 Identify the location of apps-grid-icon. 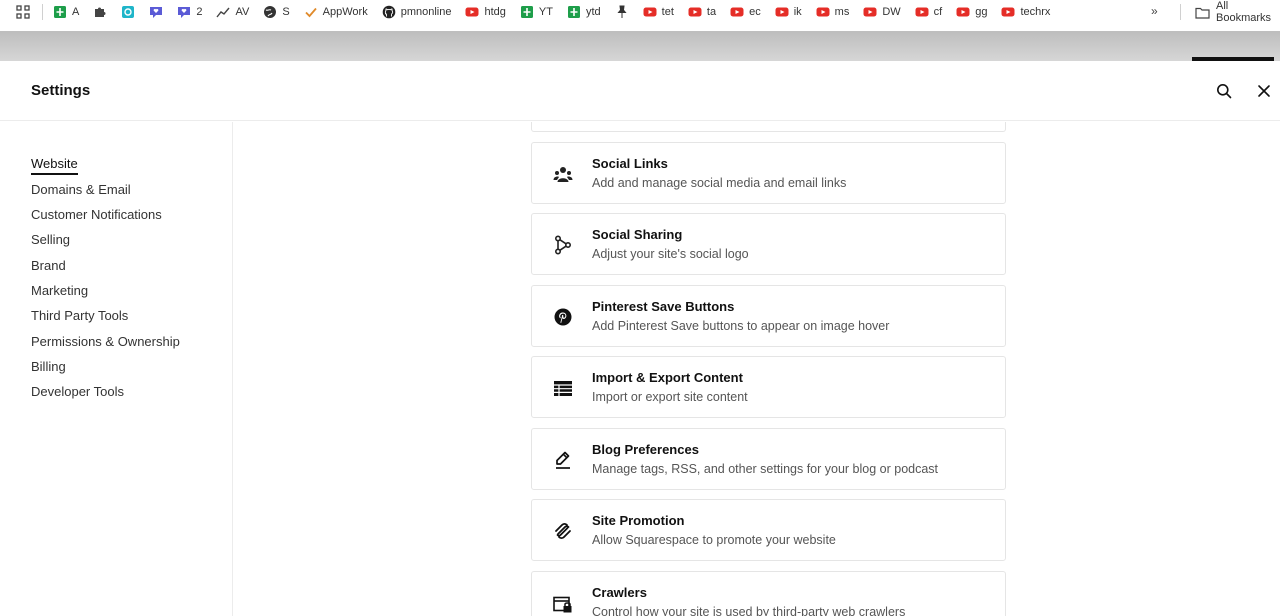
(23, 12).